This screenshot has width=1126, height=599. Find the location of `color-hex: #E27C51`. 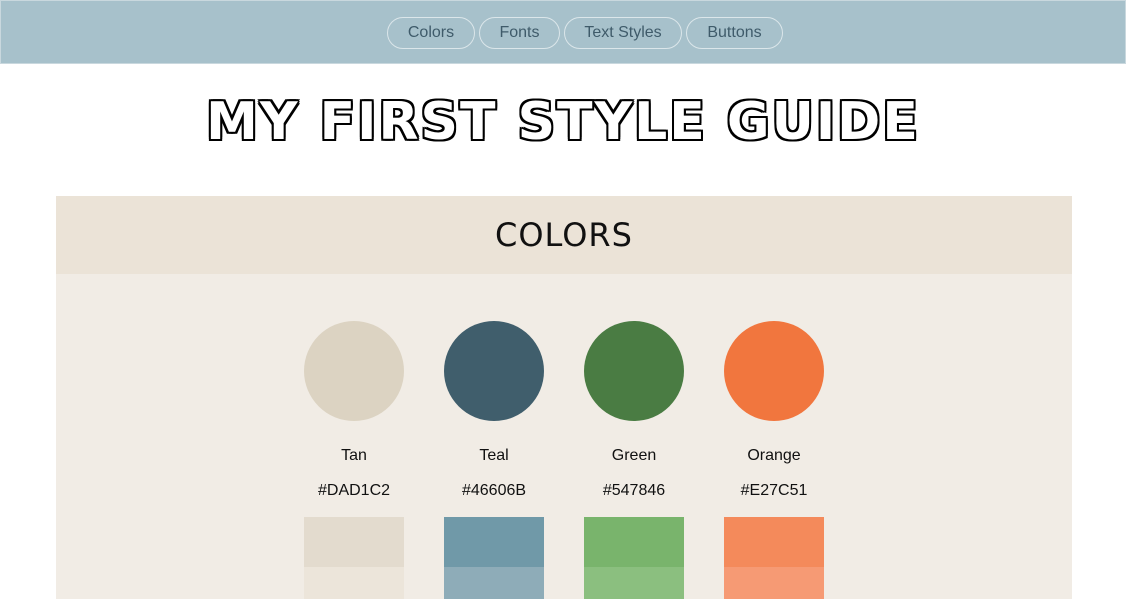

color-hex: #E27C51 is located at coordinates (774, 490).